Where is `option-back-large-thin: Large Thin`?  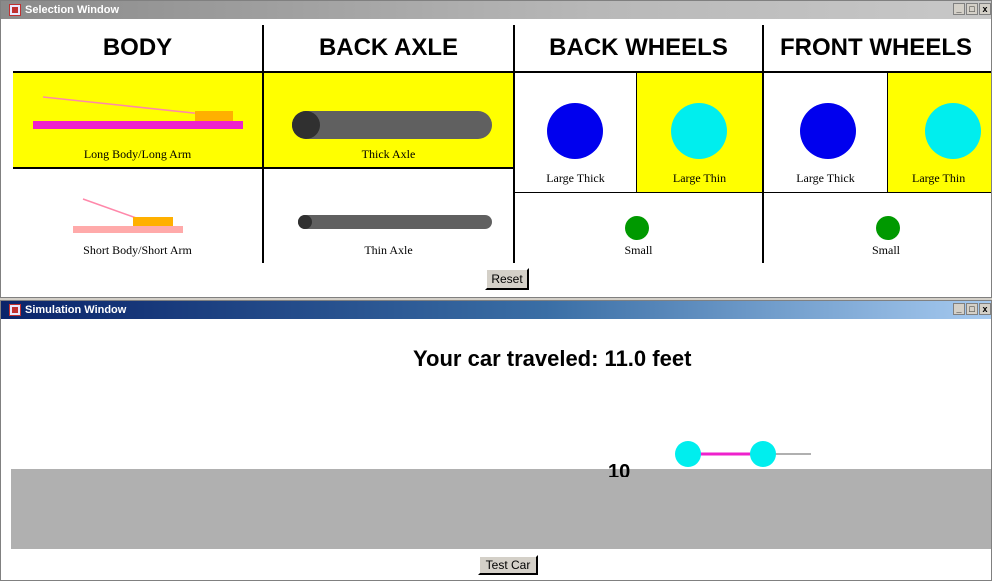
option-back-large-thin: Large Thin is located at coordinates (699, 133).